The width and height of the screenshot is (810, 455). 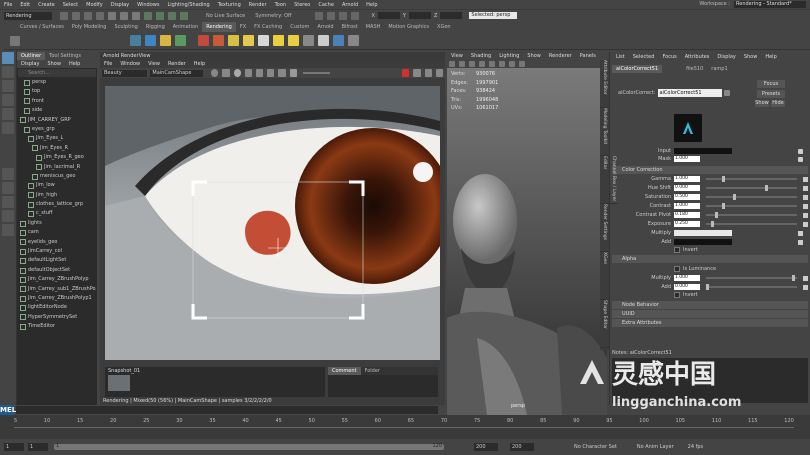 What do you see at coordinates (428, 73) in the screenshot?
I see `storage-icon` at bounding box center [428, 73].